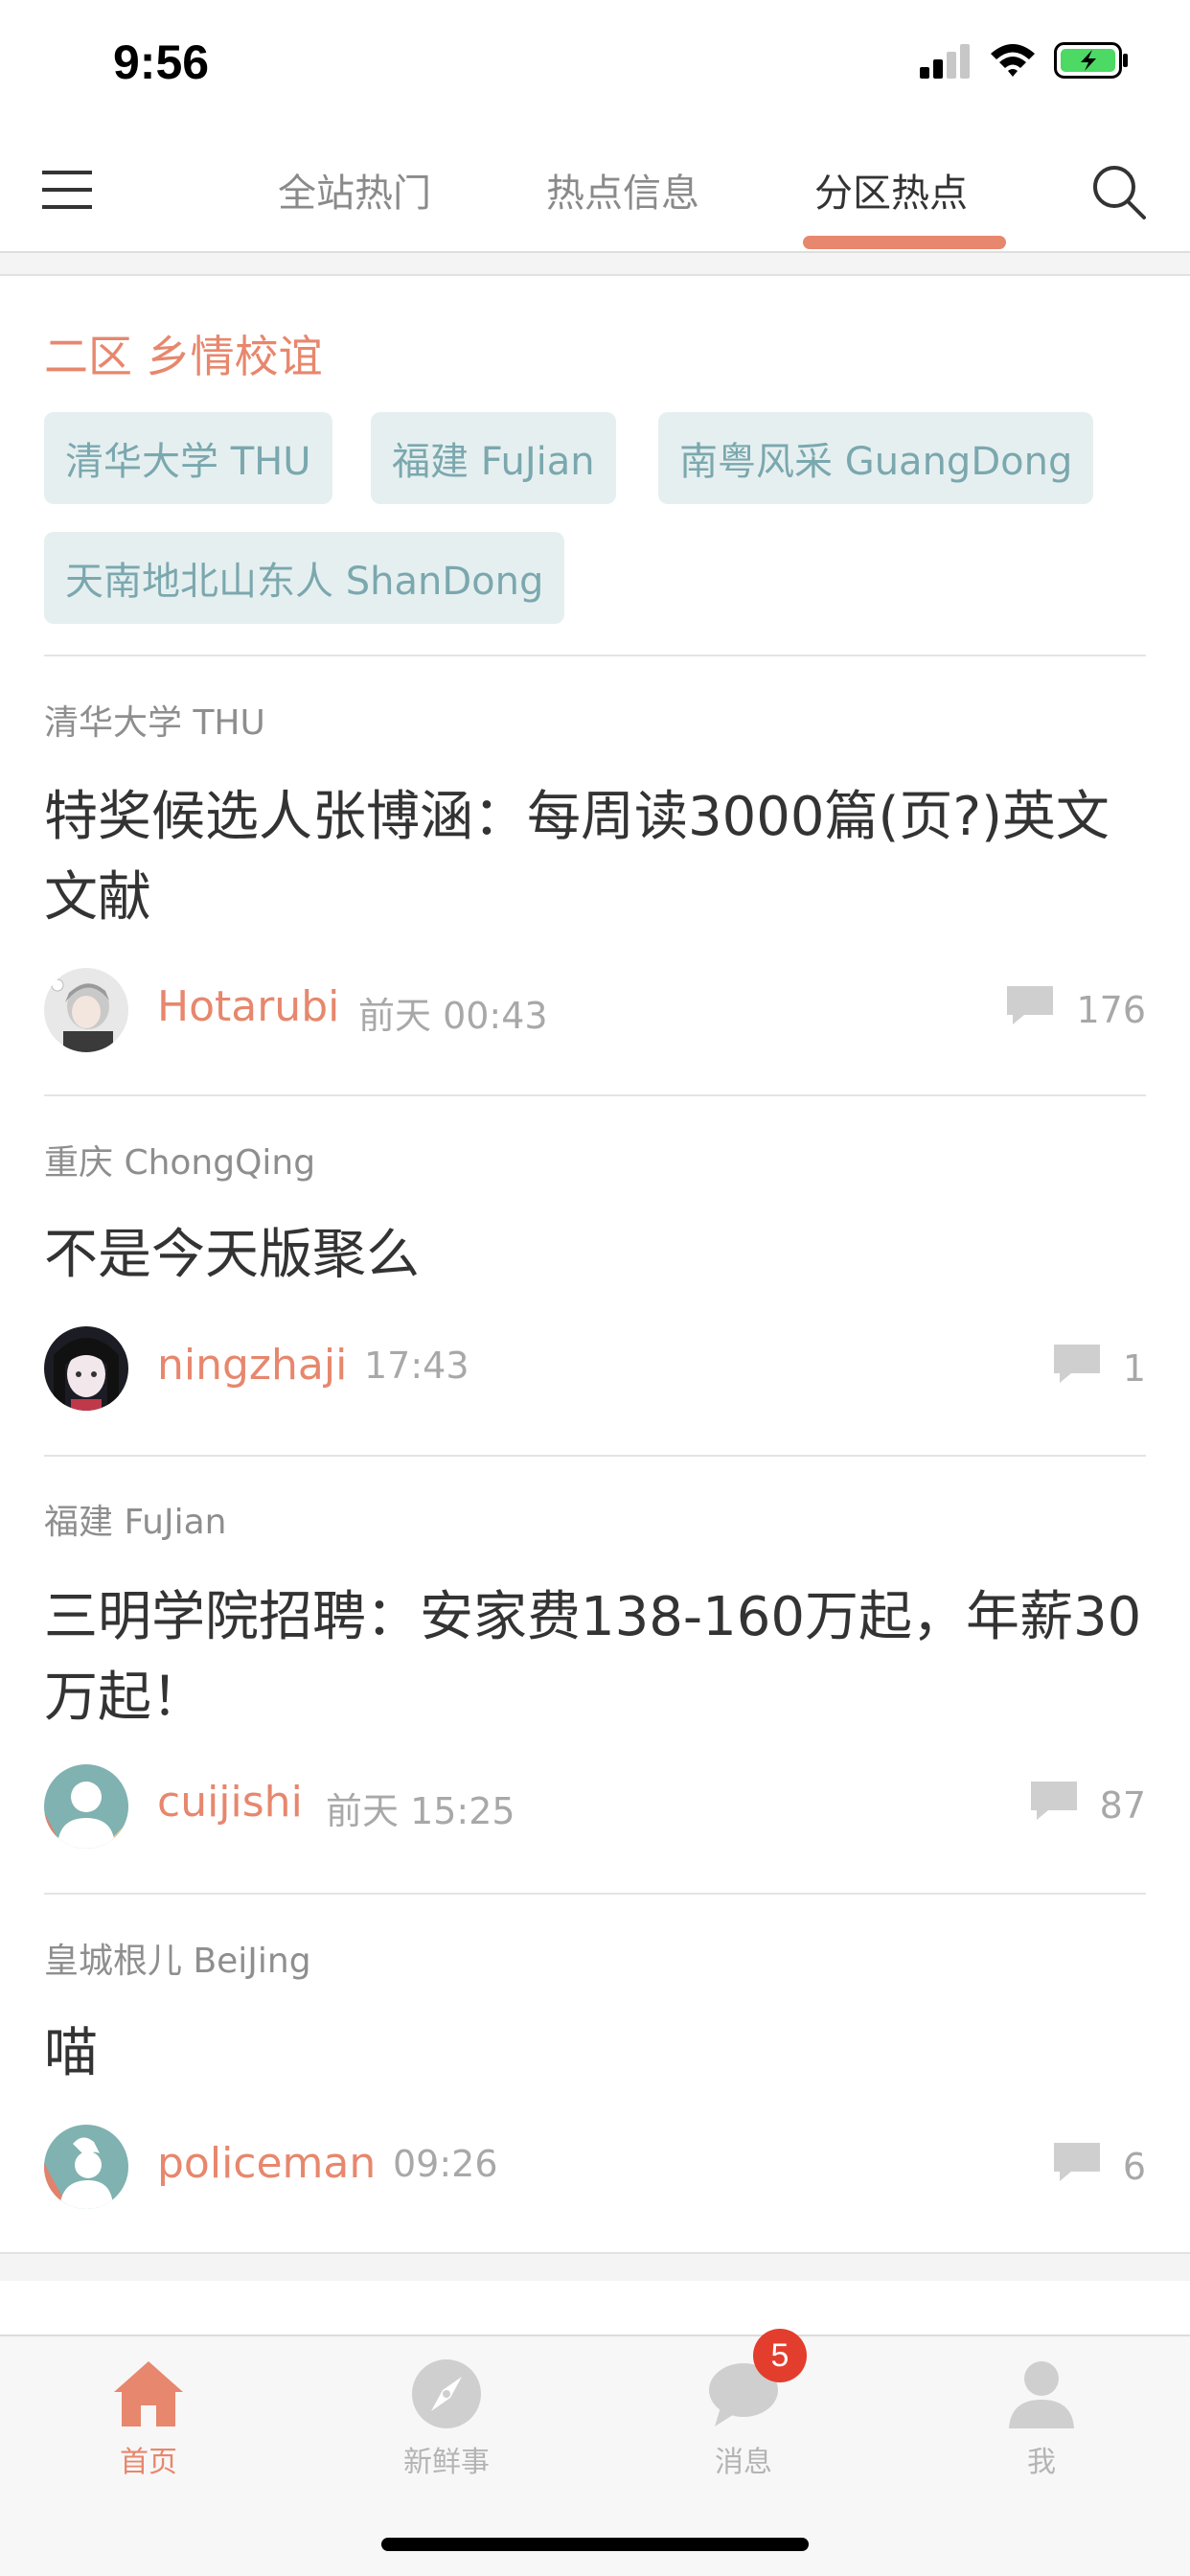 The width and height of the screenshot is (1190, 2576). I want to click on comment-count: 6, so click(1098, 2166).